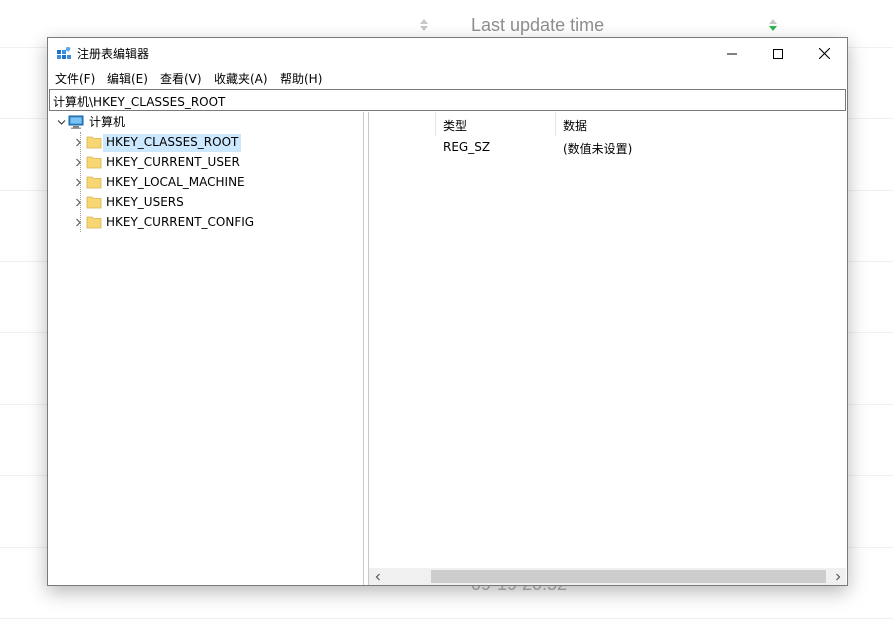 Image resolution: width=893 pixels, height=641 pixels. Describe the element at coordinates (377, 576) in the screenshot. I see `scroll-left-icon` at that location.